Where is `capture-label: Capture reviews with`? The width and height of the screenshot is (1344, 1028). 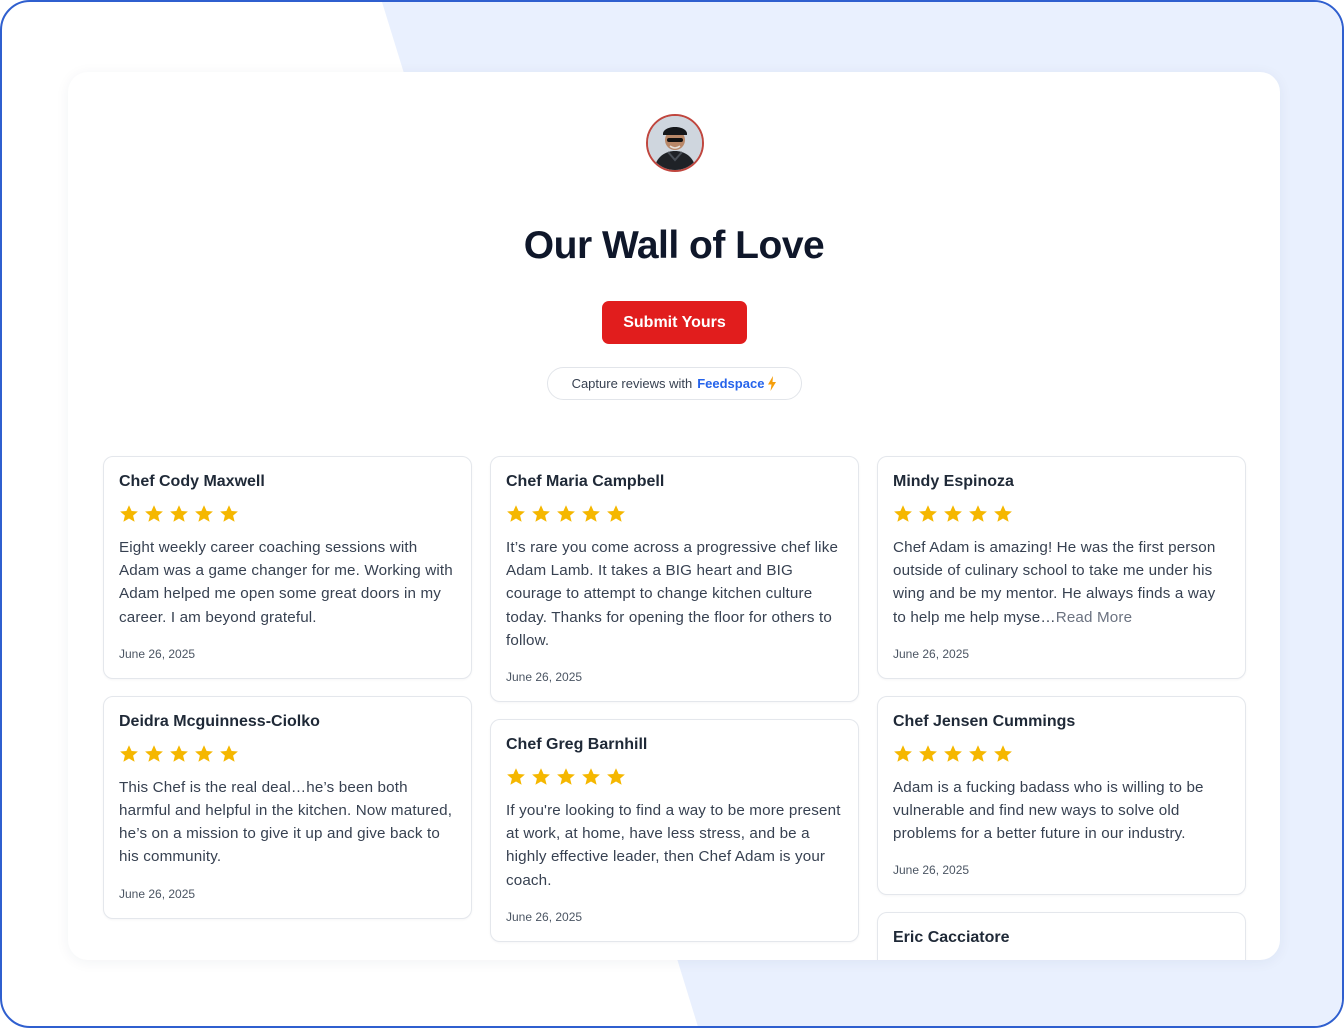 capture-label: Capture reviews with is located at coordinates (632, 383).